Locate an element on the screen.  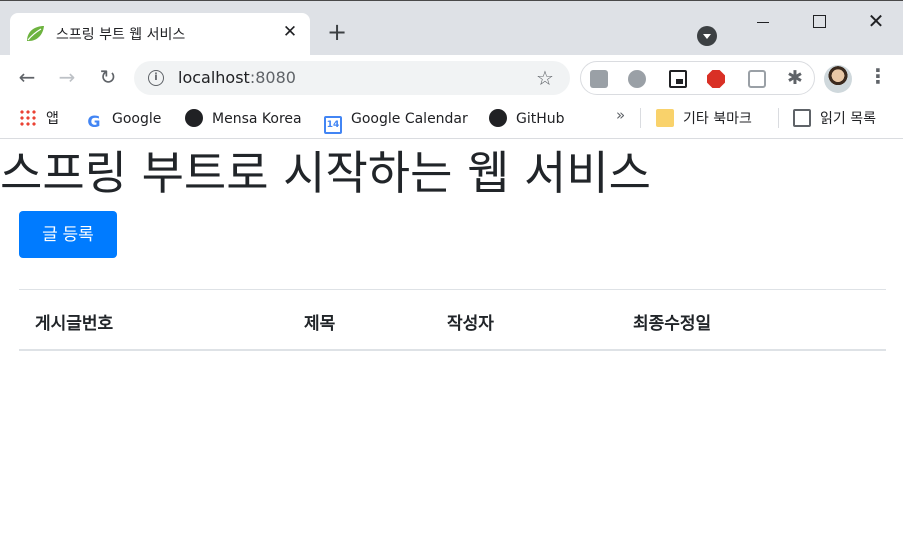
menu-icon: ⋮ is located at coordinates (878, 77).